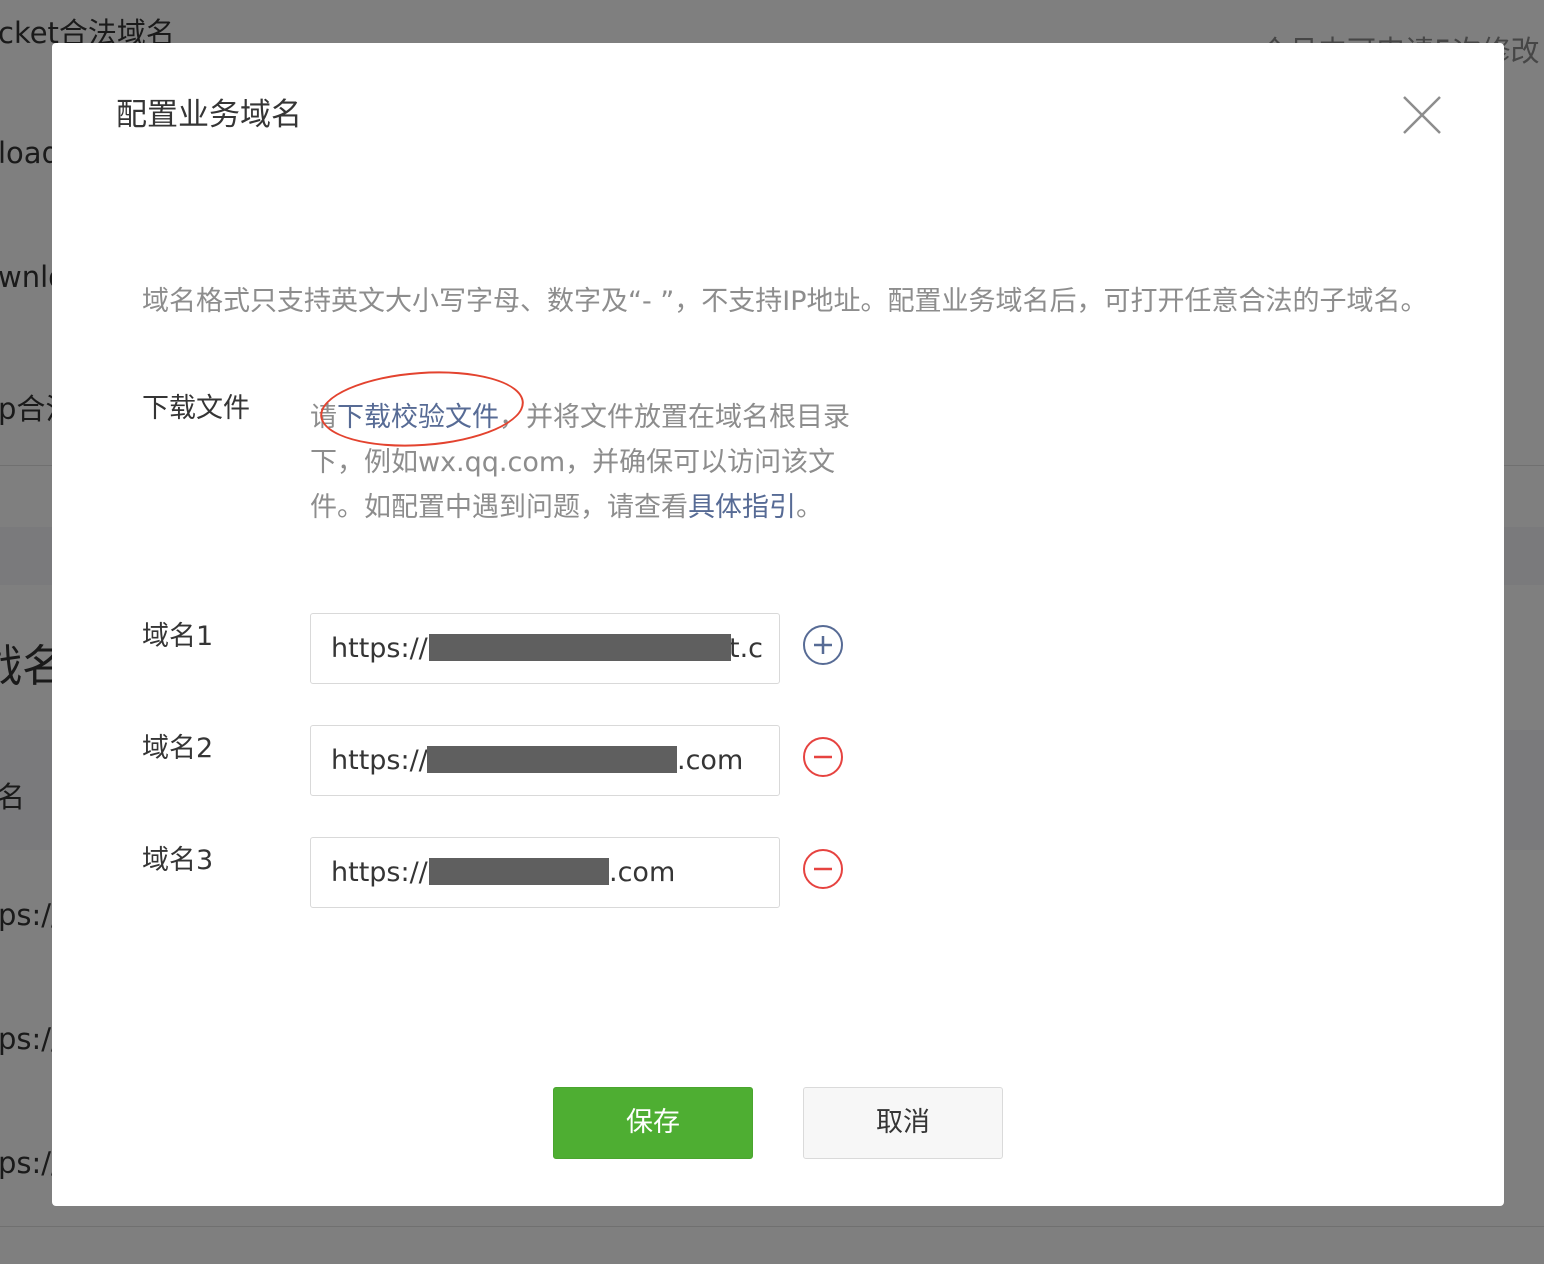 Image resolution: width=1544 pixels, height=1264 pixels. What do you see at coordinates (178, 860) in the screenshot?
I see `domain-3-label: 域名3` at bounding box center [178, 860].